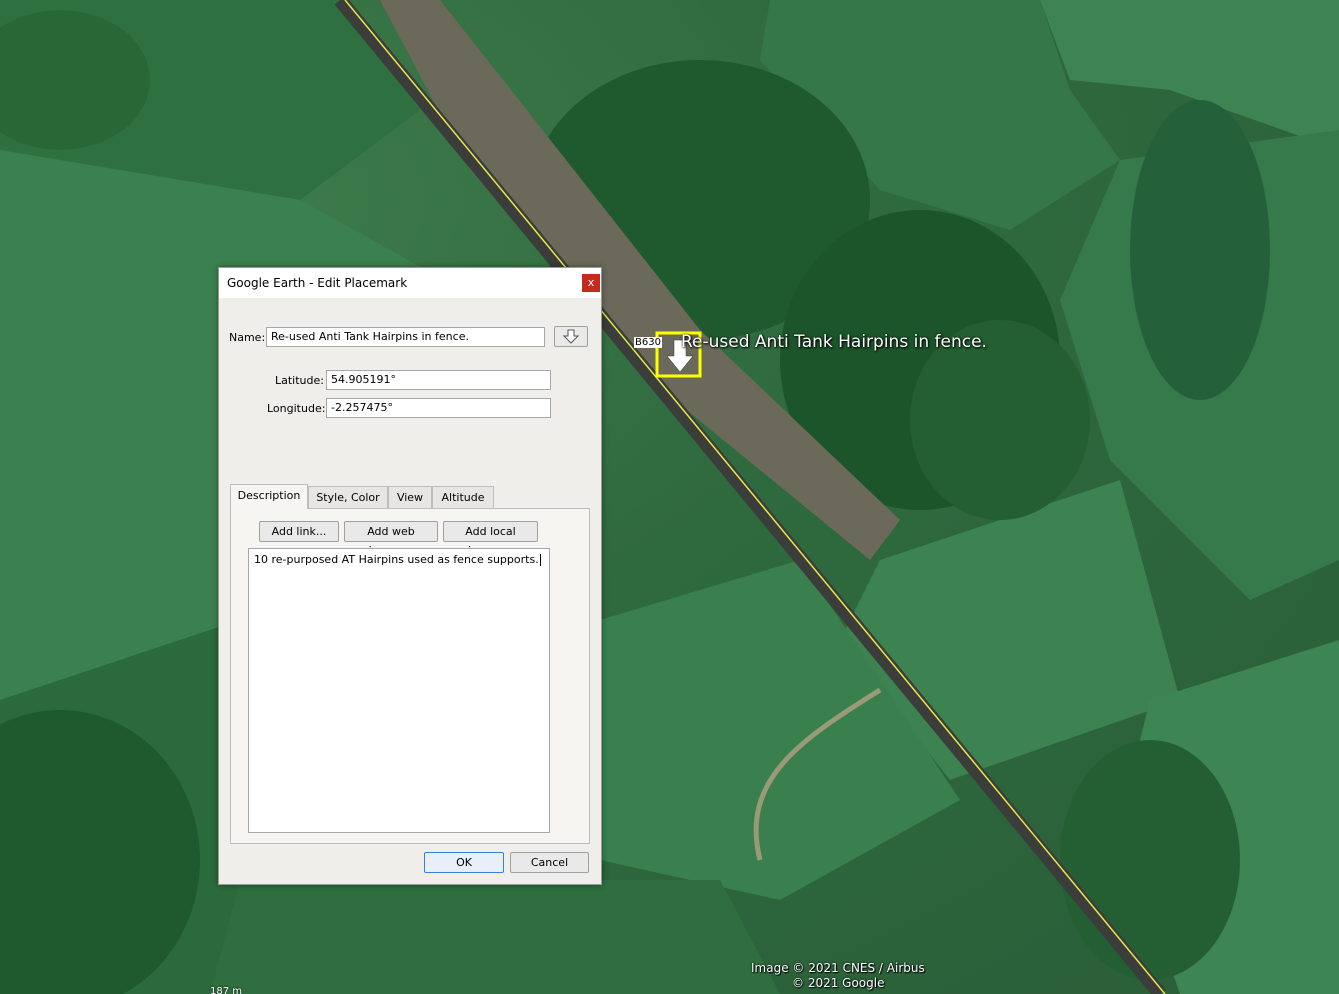  What do you see at coordinates (317, 283) in the screenshot?
I see `dialog-title: Google Earth - Edit Placemark` at bounding box center [317, 283].